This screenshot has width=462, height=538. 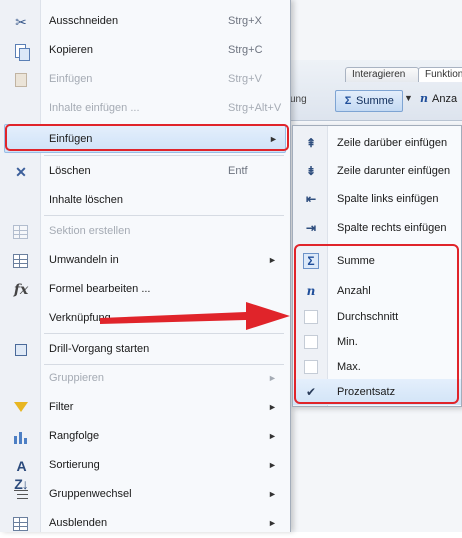 What do you see at coordinates (356, 261) in the screenshot?
I see `submenu-item-label: Summe` at bounding box center [356, 261].